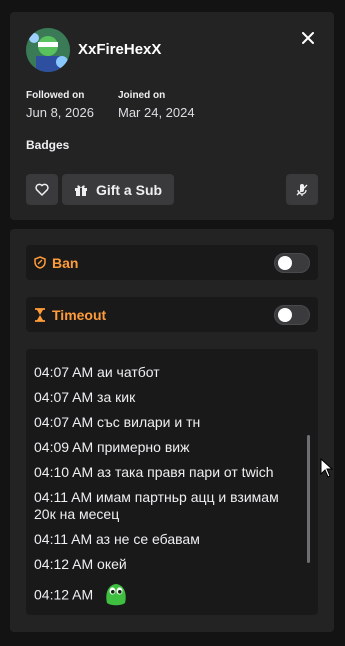  What do you see at coordinates (285, 263) in the screenshot?
I see `ban-toggle-knob` at bounding box center [285, 263].